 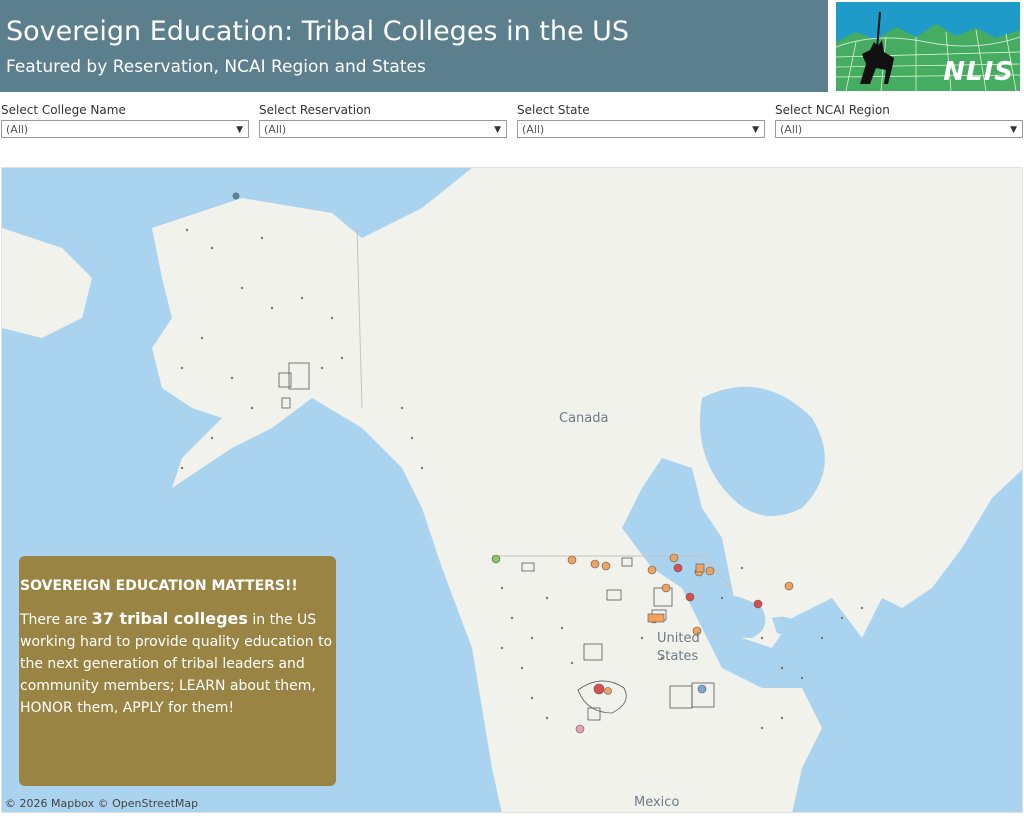 What do you see at coordinates (641, 129) in the screenshot?
I see `state-dropdown: (All) ▼` at bounding box center [641, 129].